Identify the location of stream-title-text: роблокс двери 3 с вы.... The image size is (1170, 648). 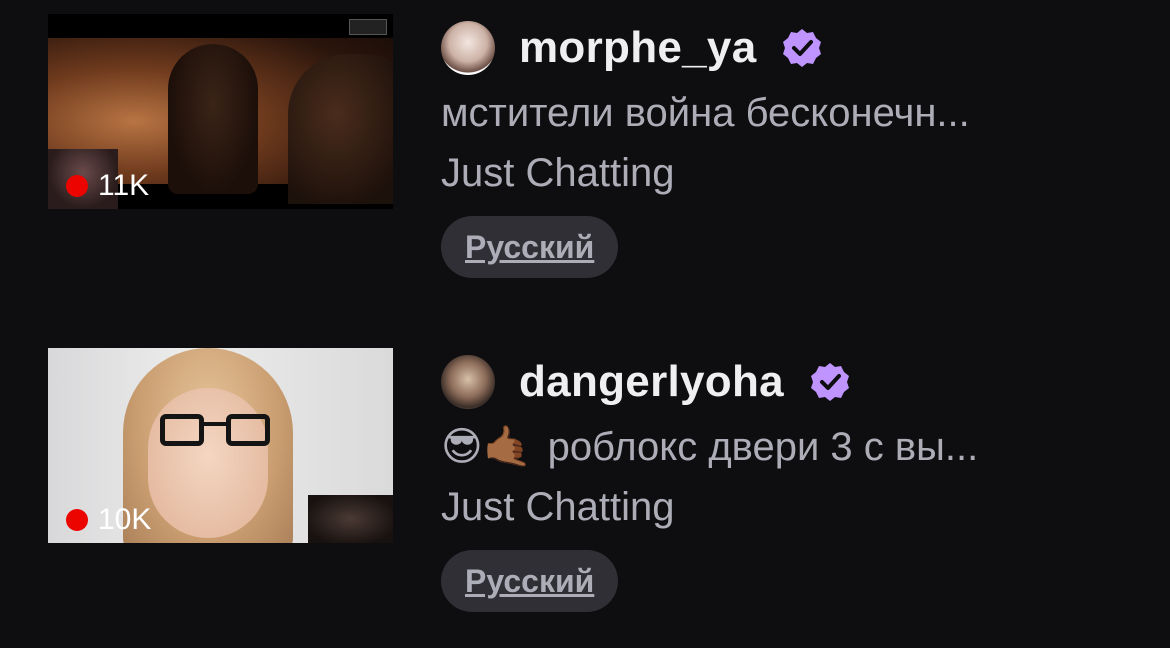
(763, 447).